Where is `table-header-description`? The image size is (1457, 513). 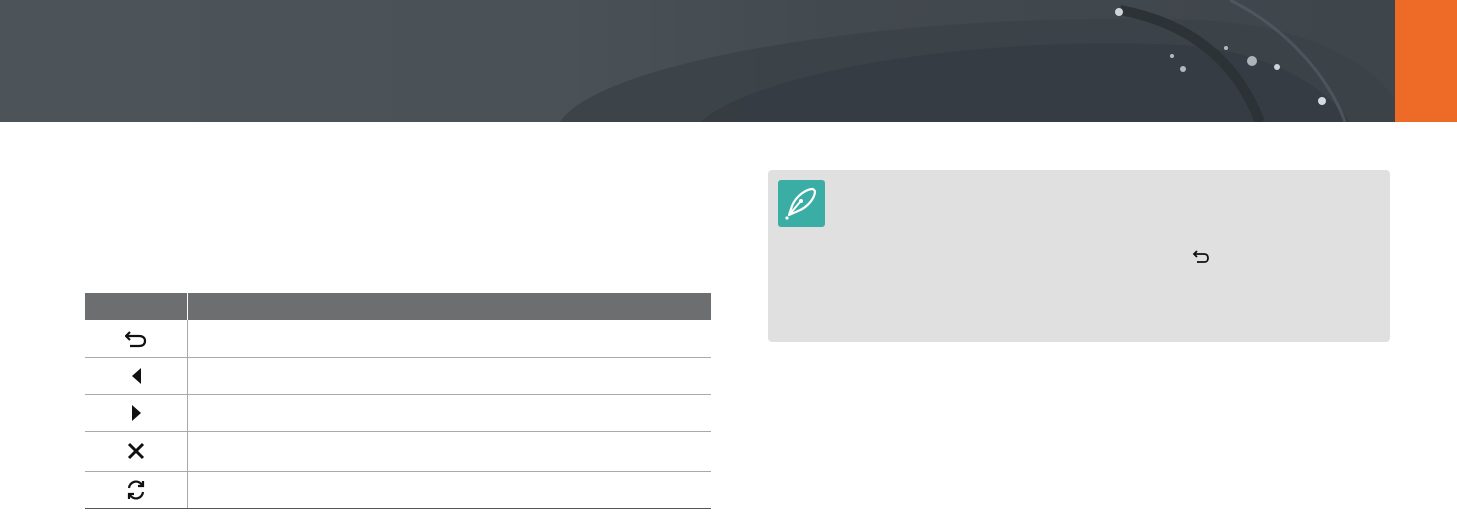
table-header-description is located at coordinates (449, 306).